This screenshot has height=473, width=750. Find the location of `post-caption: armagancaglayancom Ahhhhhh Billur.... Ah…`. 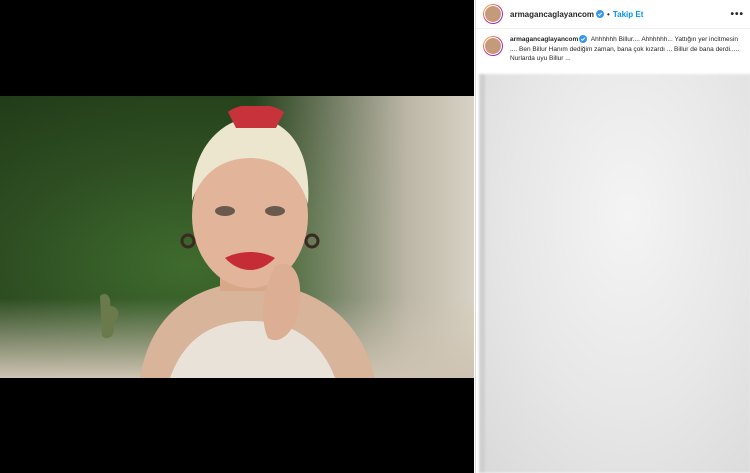

post-caption: armagancaglayancom Ahhhhhh Billur.... Ah… is located at coordinates (613, 48).